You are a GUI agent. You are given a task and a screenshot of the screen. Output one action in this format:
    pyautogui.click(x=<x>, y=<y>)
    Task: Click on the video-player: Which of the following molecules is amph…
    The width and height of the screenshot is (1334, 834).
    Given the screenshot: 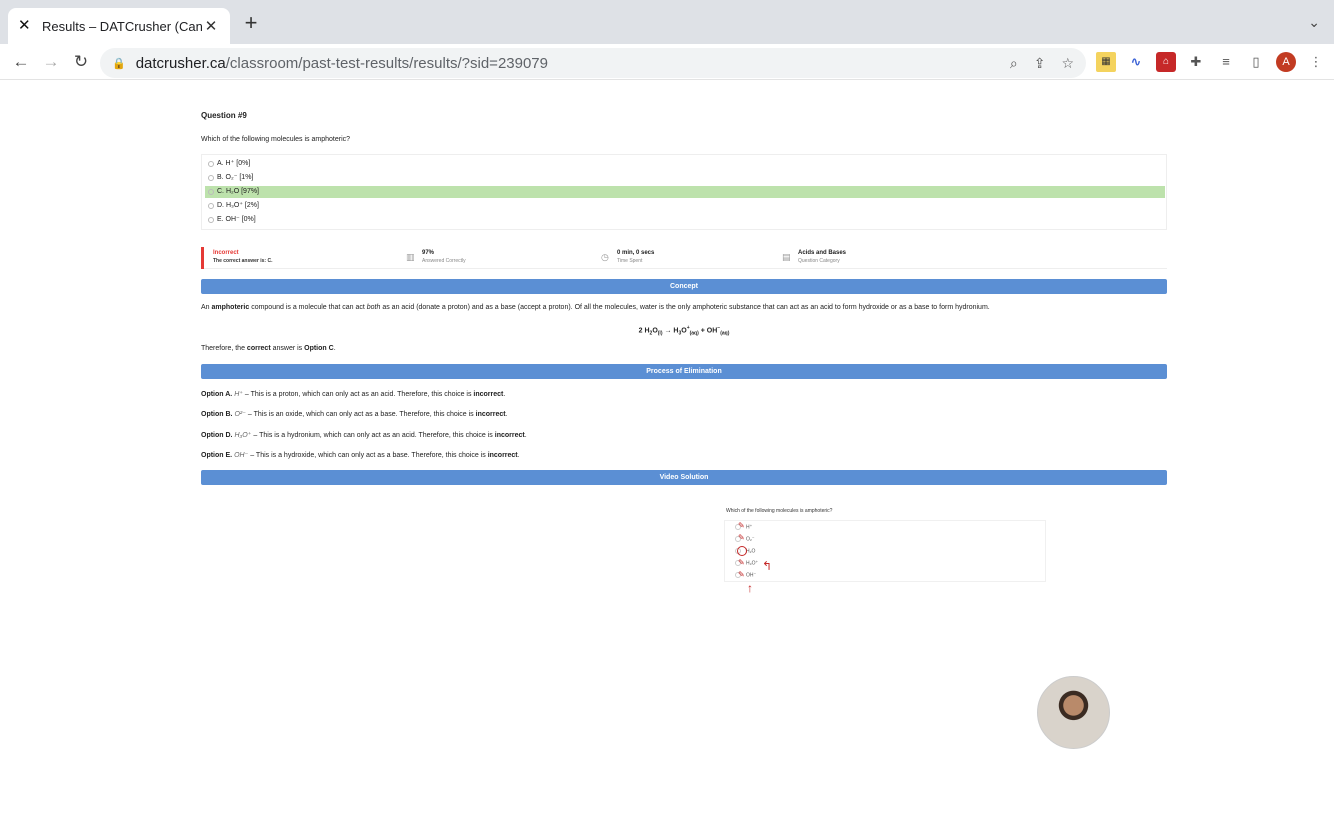 What is the action you would take?
    pyautogui.click(x=885, y=621)
    